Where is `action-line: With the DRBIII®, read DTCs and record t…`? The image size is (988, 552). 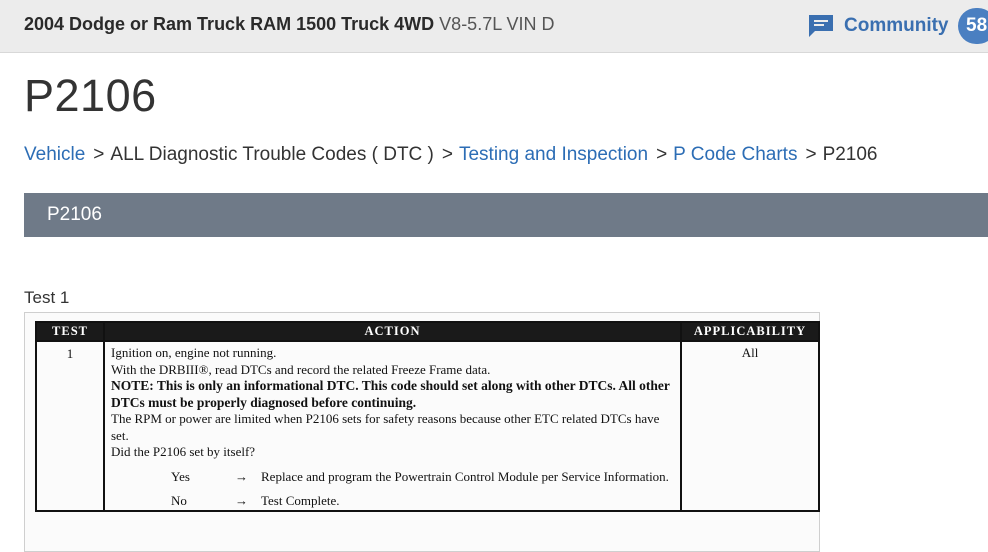
action-line: With the DRBIII®, read DTCs and record t… is located at coordinates (301, 369).